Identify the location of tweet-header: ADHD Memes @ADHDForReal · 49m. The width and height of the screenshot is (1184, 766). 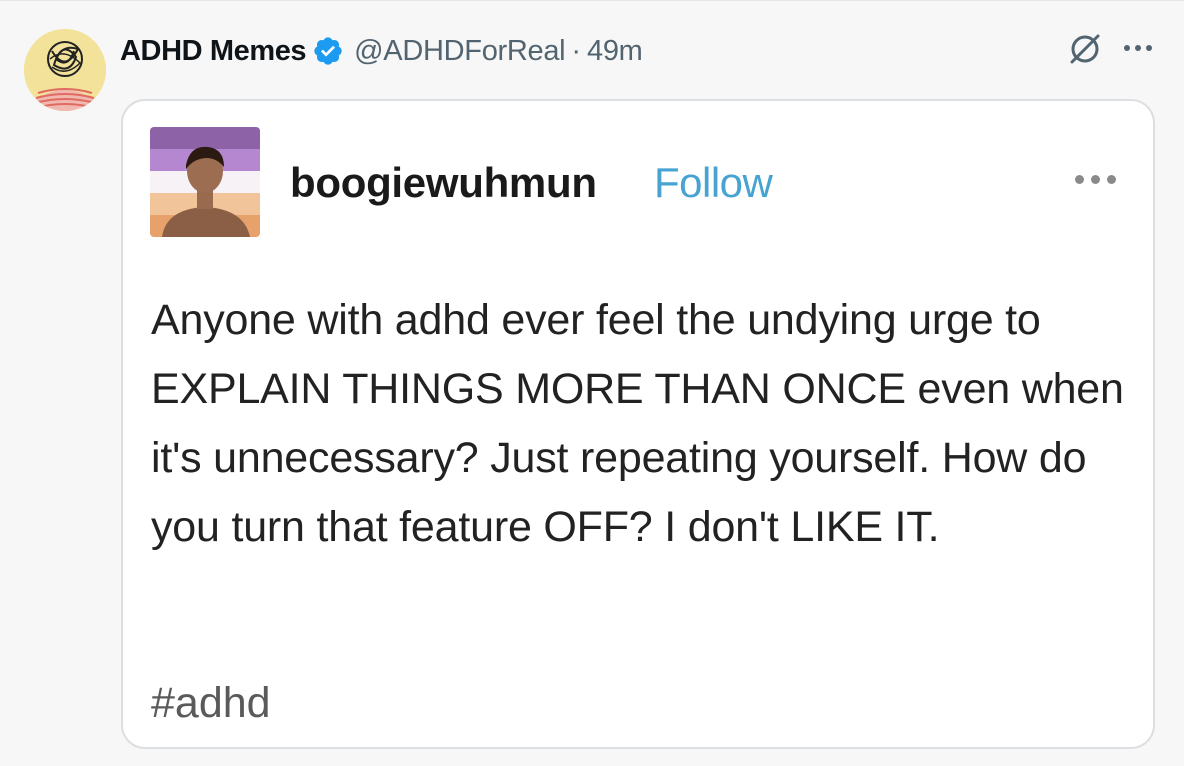
(381, 51).